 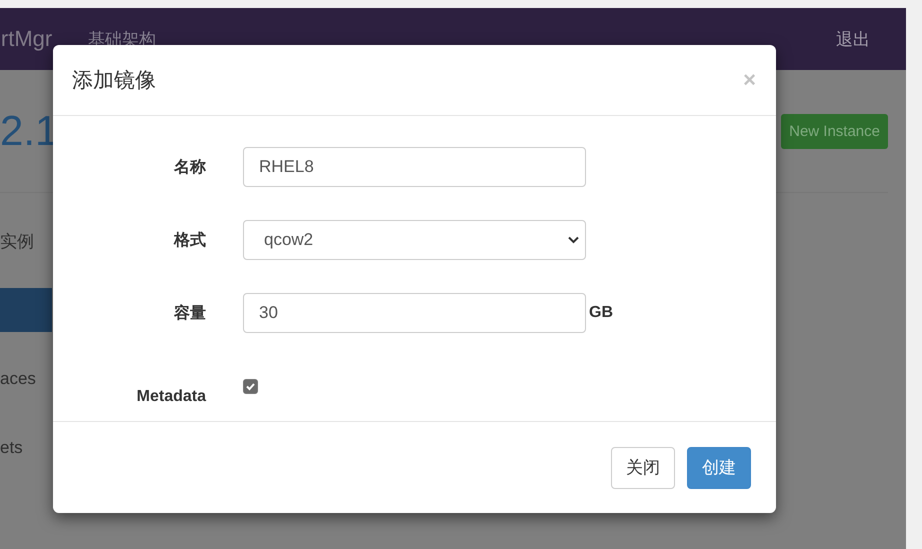 I want to click on field-label: 格式, so click(x=189, y=240).